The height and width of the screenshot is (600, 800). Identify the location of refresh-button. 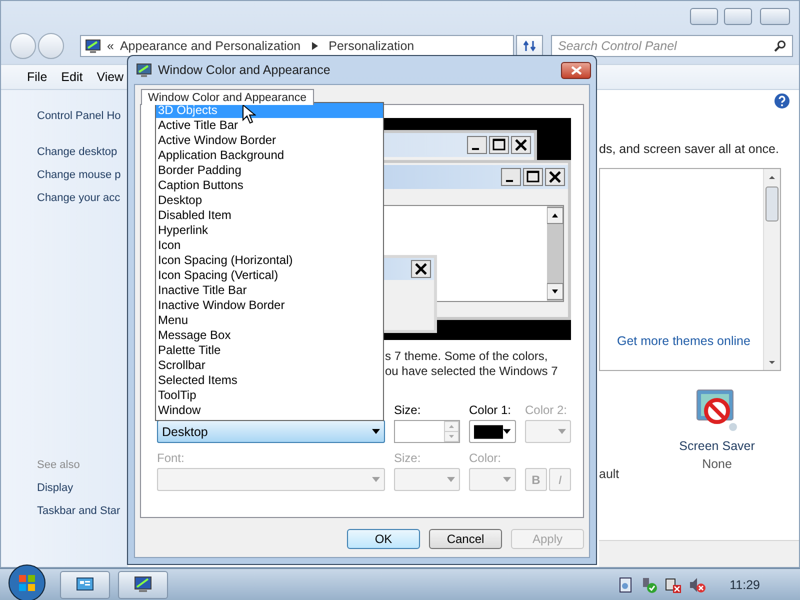
(529, 46).